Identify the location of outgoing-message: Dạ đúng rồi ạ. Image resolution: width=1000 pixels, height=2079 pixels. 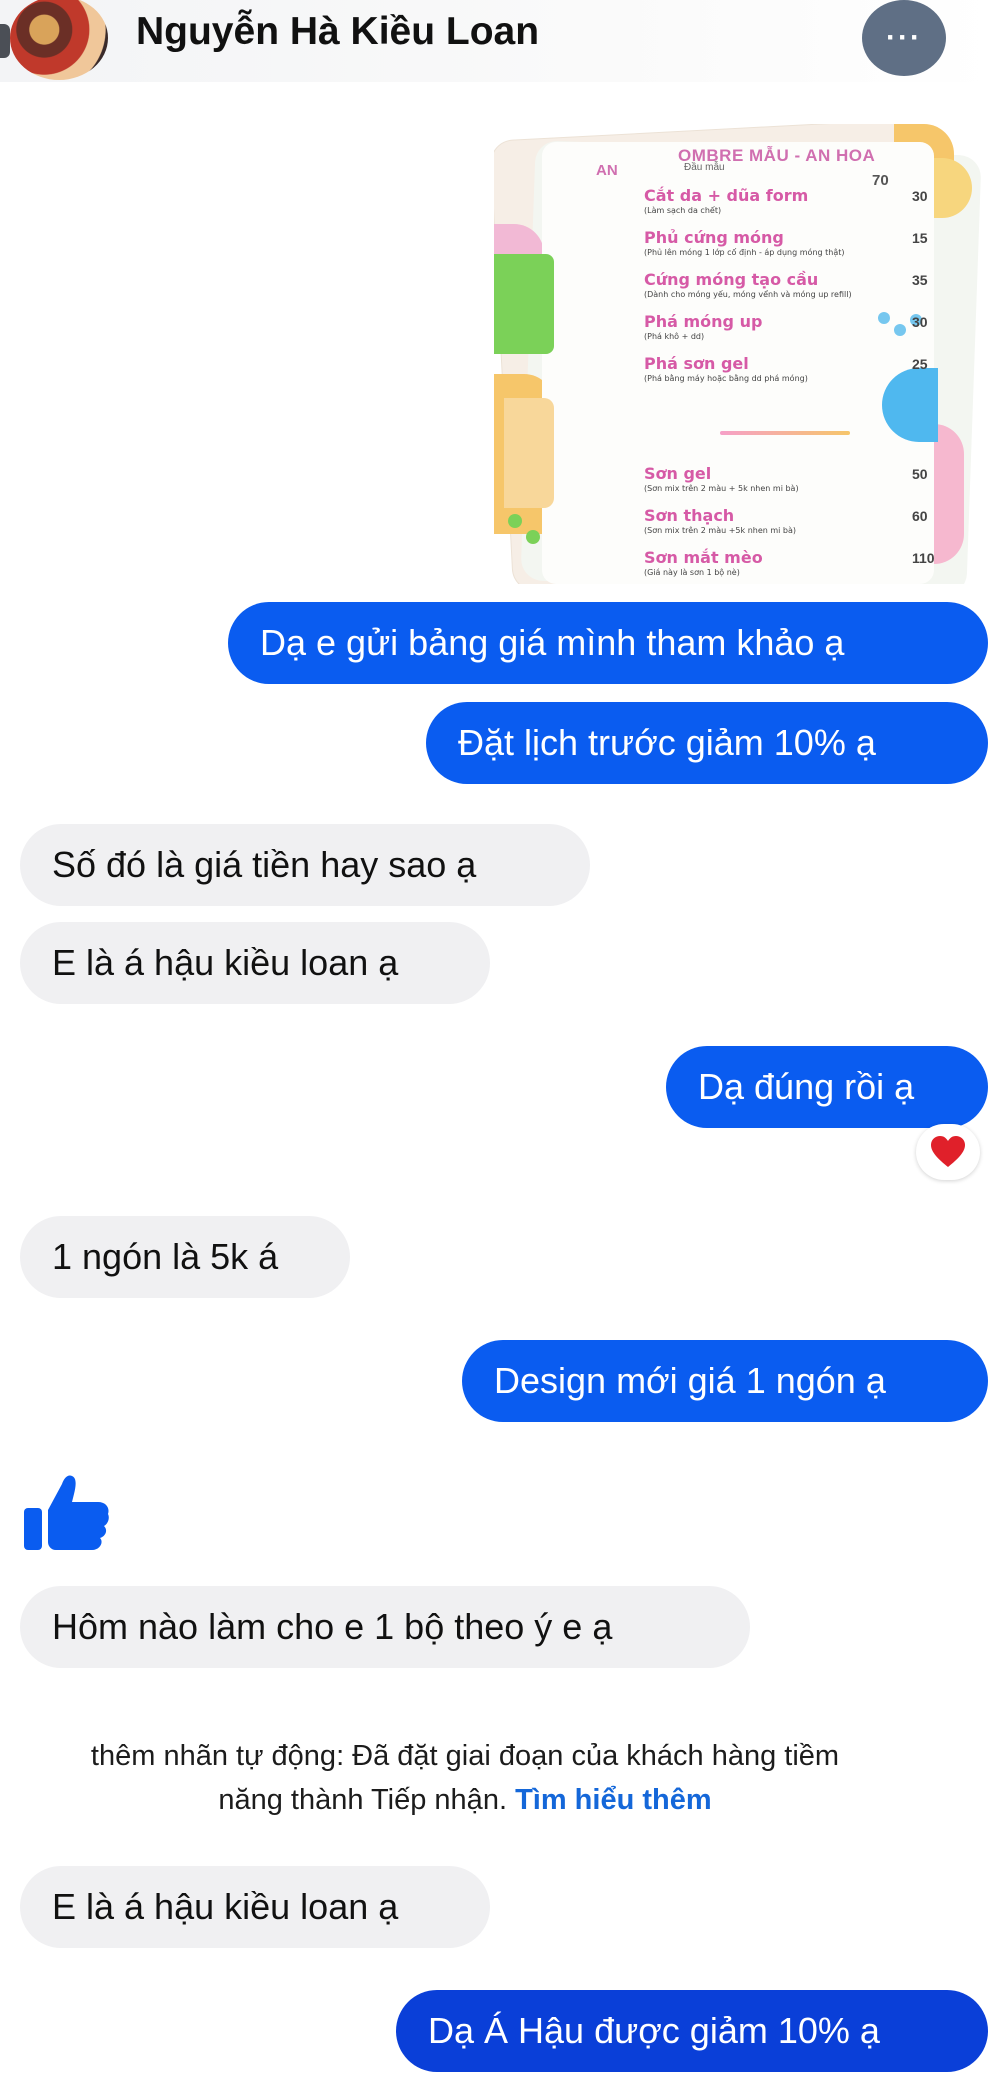
(827, 1087).